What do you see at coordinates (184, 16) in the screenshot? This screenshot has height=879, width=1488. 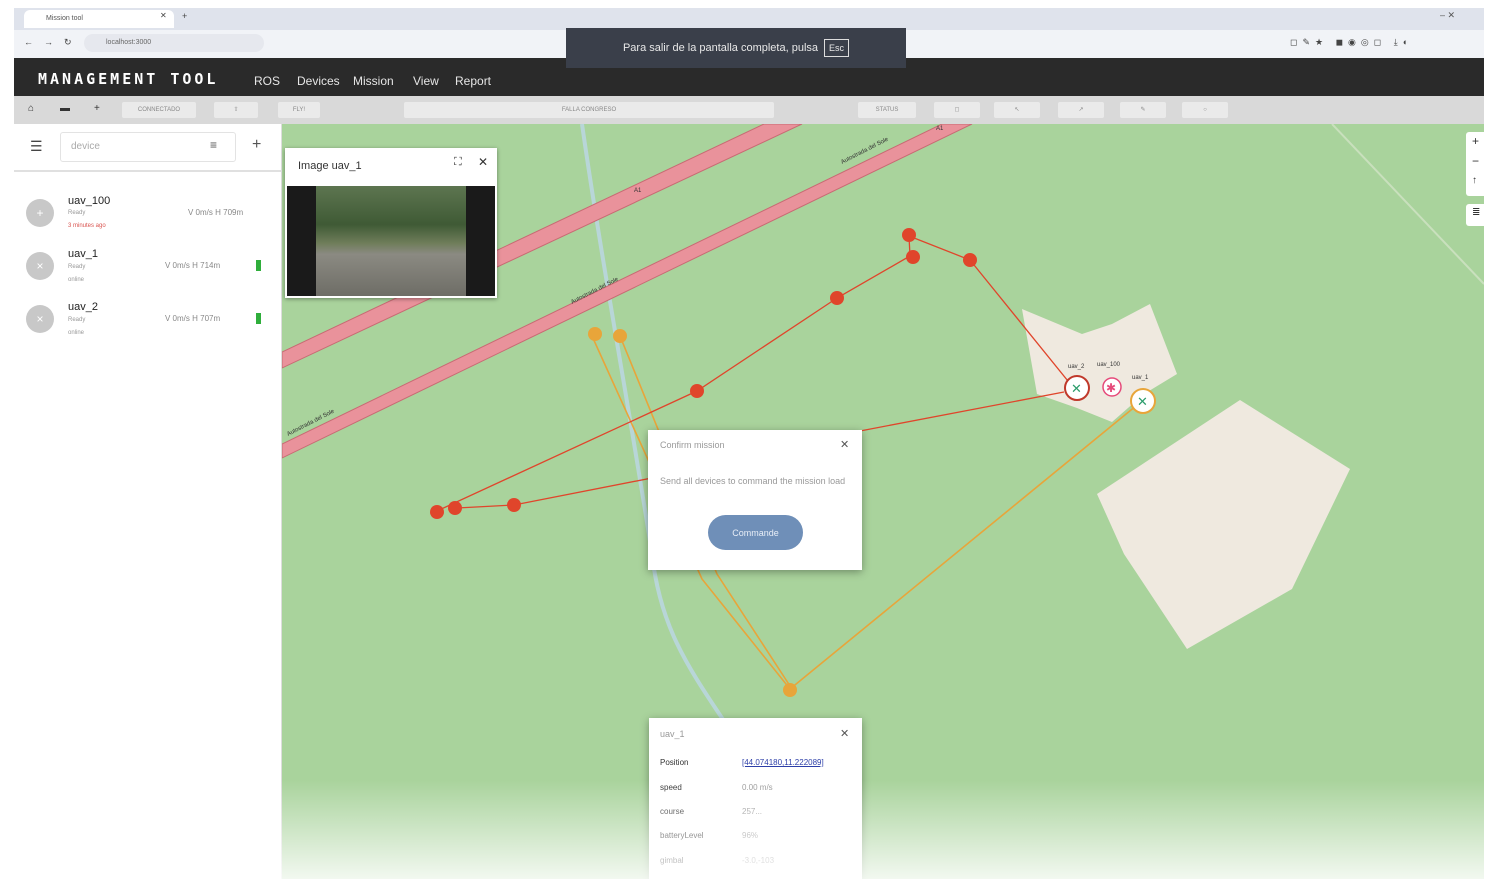 I see `new-tab-icon: +` at bounding box center [184, 16].